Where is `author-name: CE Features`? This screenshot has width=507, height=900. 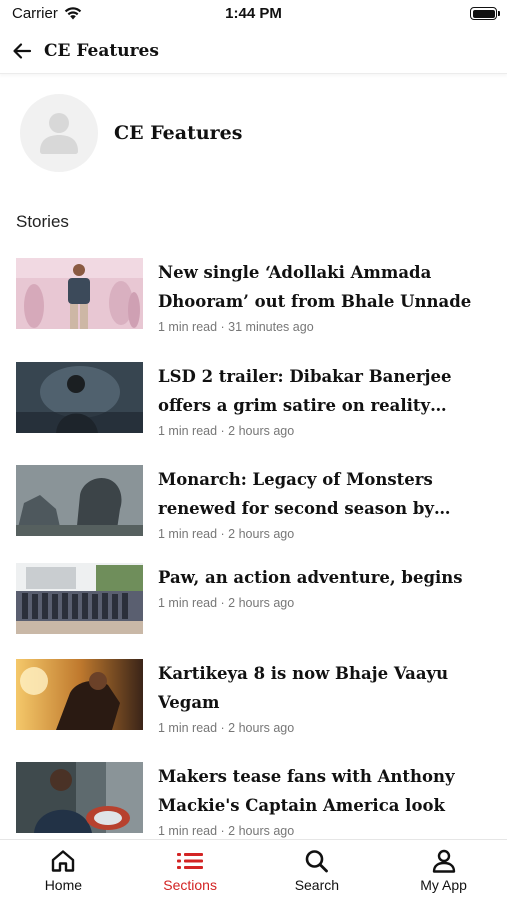
author-name: CE Features is located at coordinates (178, 133).